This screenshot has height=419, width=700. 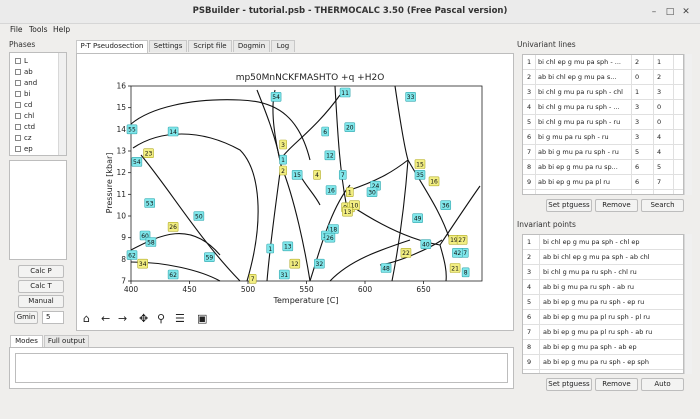 I want to click on minimize-icon: –, so click(x=654, y=12).